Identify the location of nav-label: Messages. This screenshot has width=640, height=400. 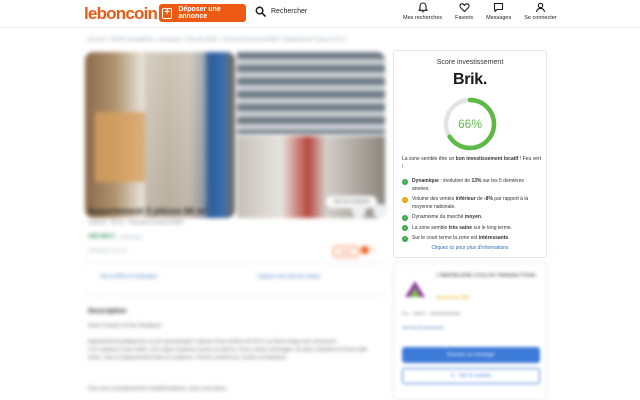
(499, 18).